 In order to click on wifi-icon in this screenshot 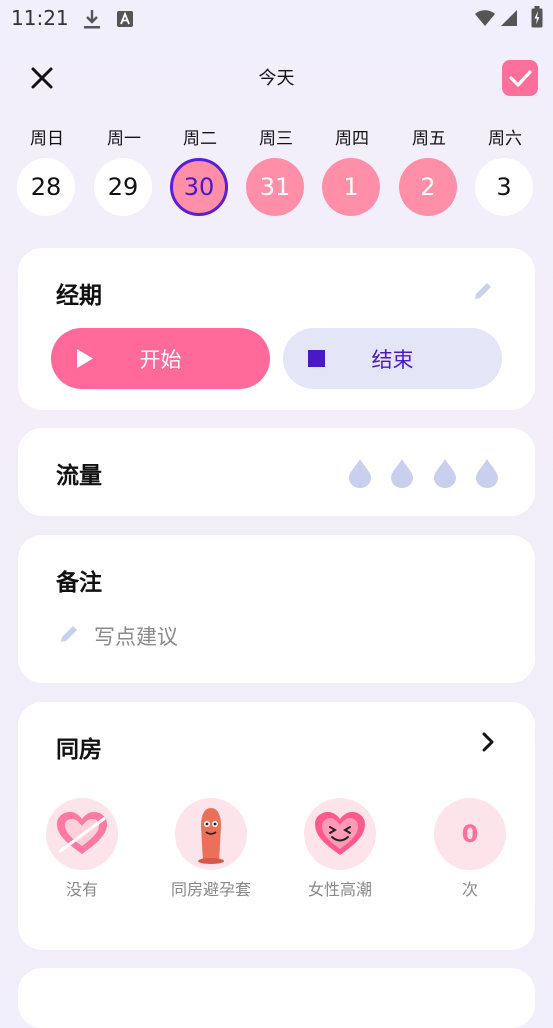, I will do `click(485, 18)`.